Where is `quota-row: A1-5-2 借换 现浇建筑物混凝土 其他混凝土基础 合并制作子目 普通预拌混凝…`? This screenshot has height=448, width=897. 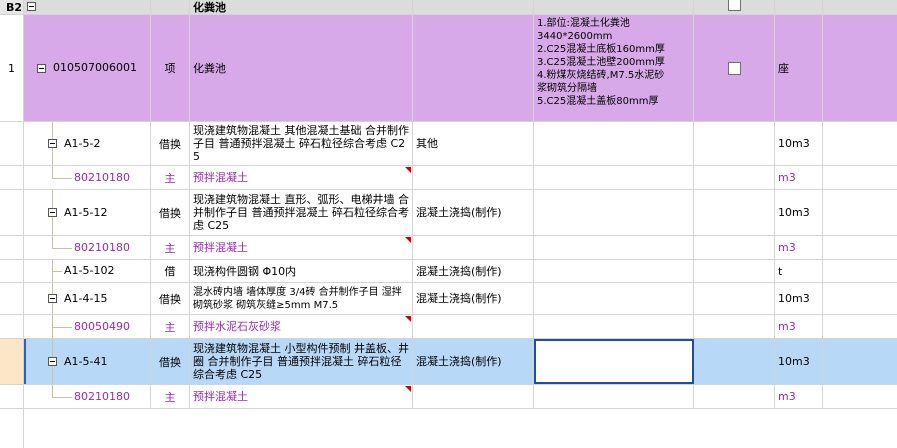
quota-row: A1-5-2 借换 现浇建筑物混凝土 其他混凝土基础 合并制作子目 普通预拌混凝… is located at coordinates (448, 144).